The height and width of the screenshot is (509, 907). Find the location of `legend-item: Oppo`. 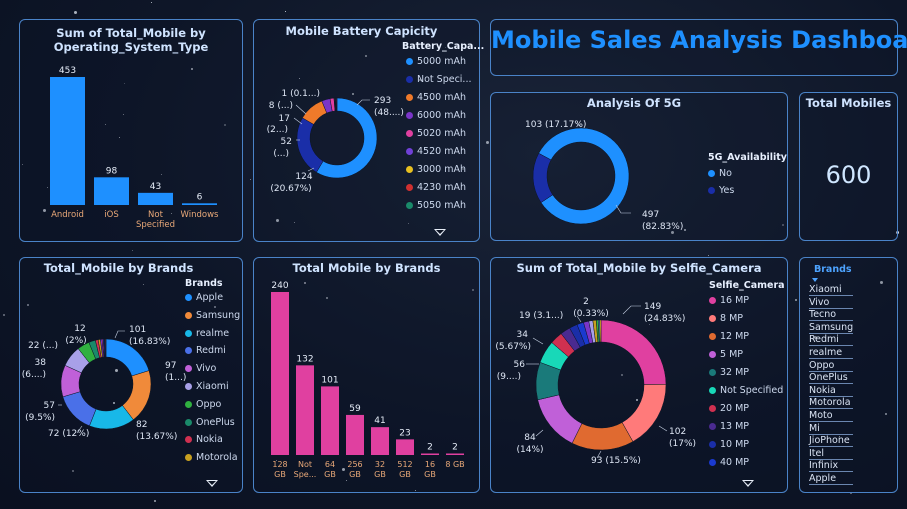

legend-item: Oppo is located at coordinates (203, 405).